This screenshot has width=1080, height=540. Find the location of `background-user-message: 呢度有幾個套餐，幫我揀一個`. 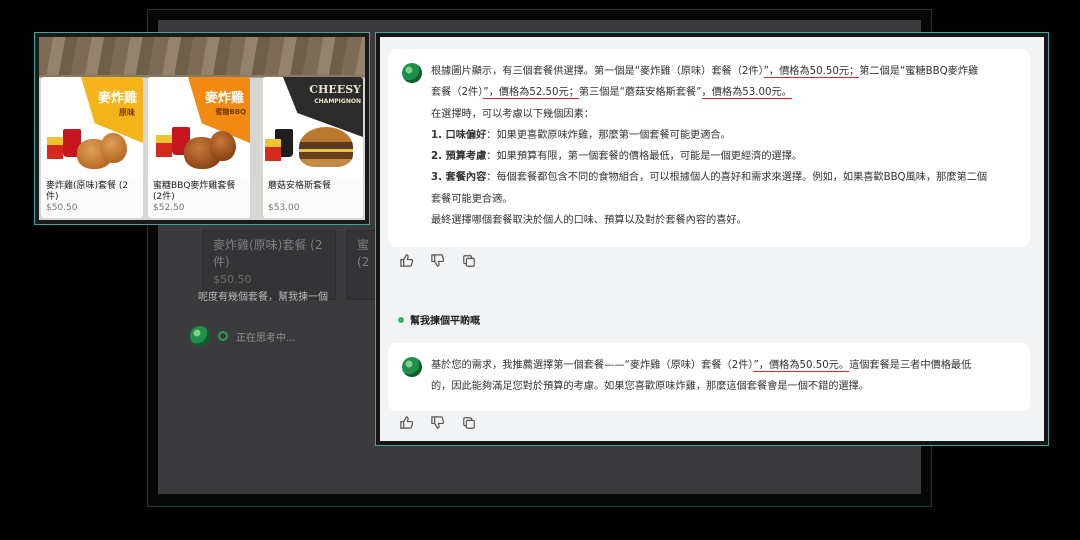

background-user-message: 呢度有幾個套餐，幫我揀一個 is located at coordinates (263, 297).